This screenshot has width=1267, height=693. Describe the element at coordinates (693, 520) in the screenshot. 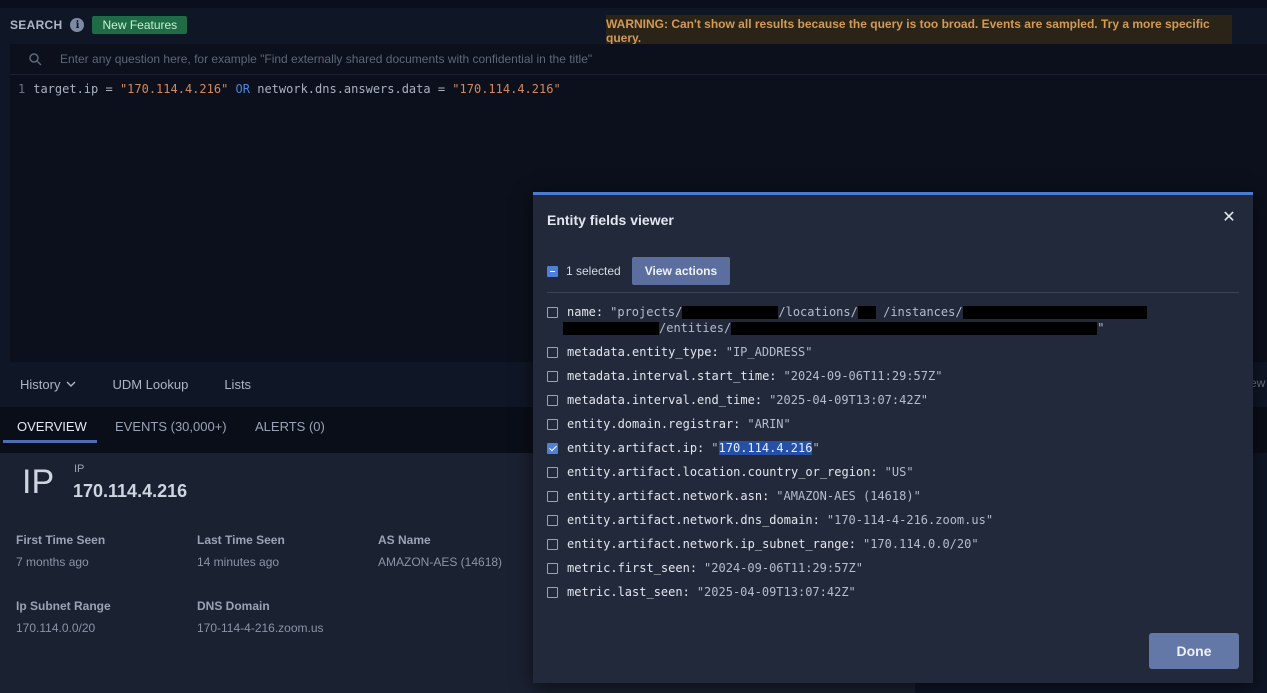

I see `field-key: entity.artifact.network.dns_domain:` at that location.